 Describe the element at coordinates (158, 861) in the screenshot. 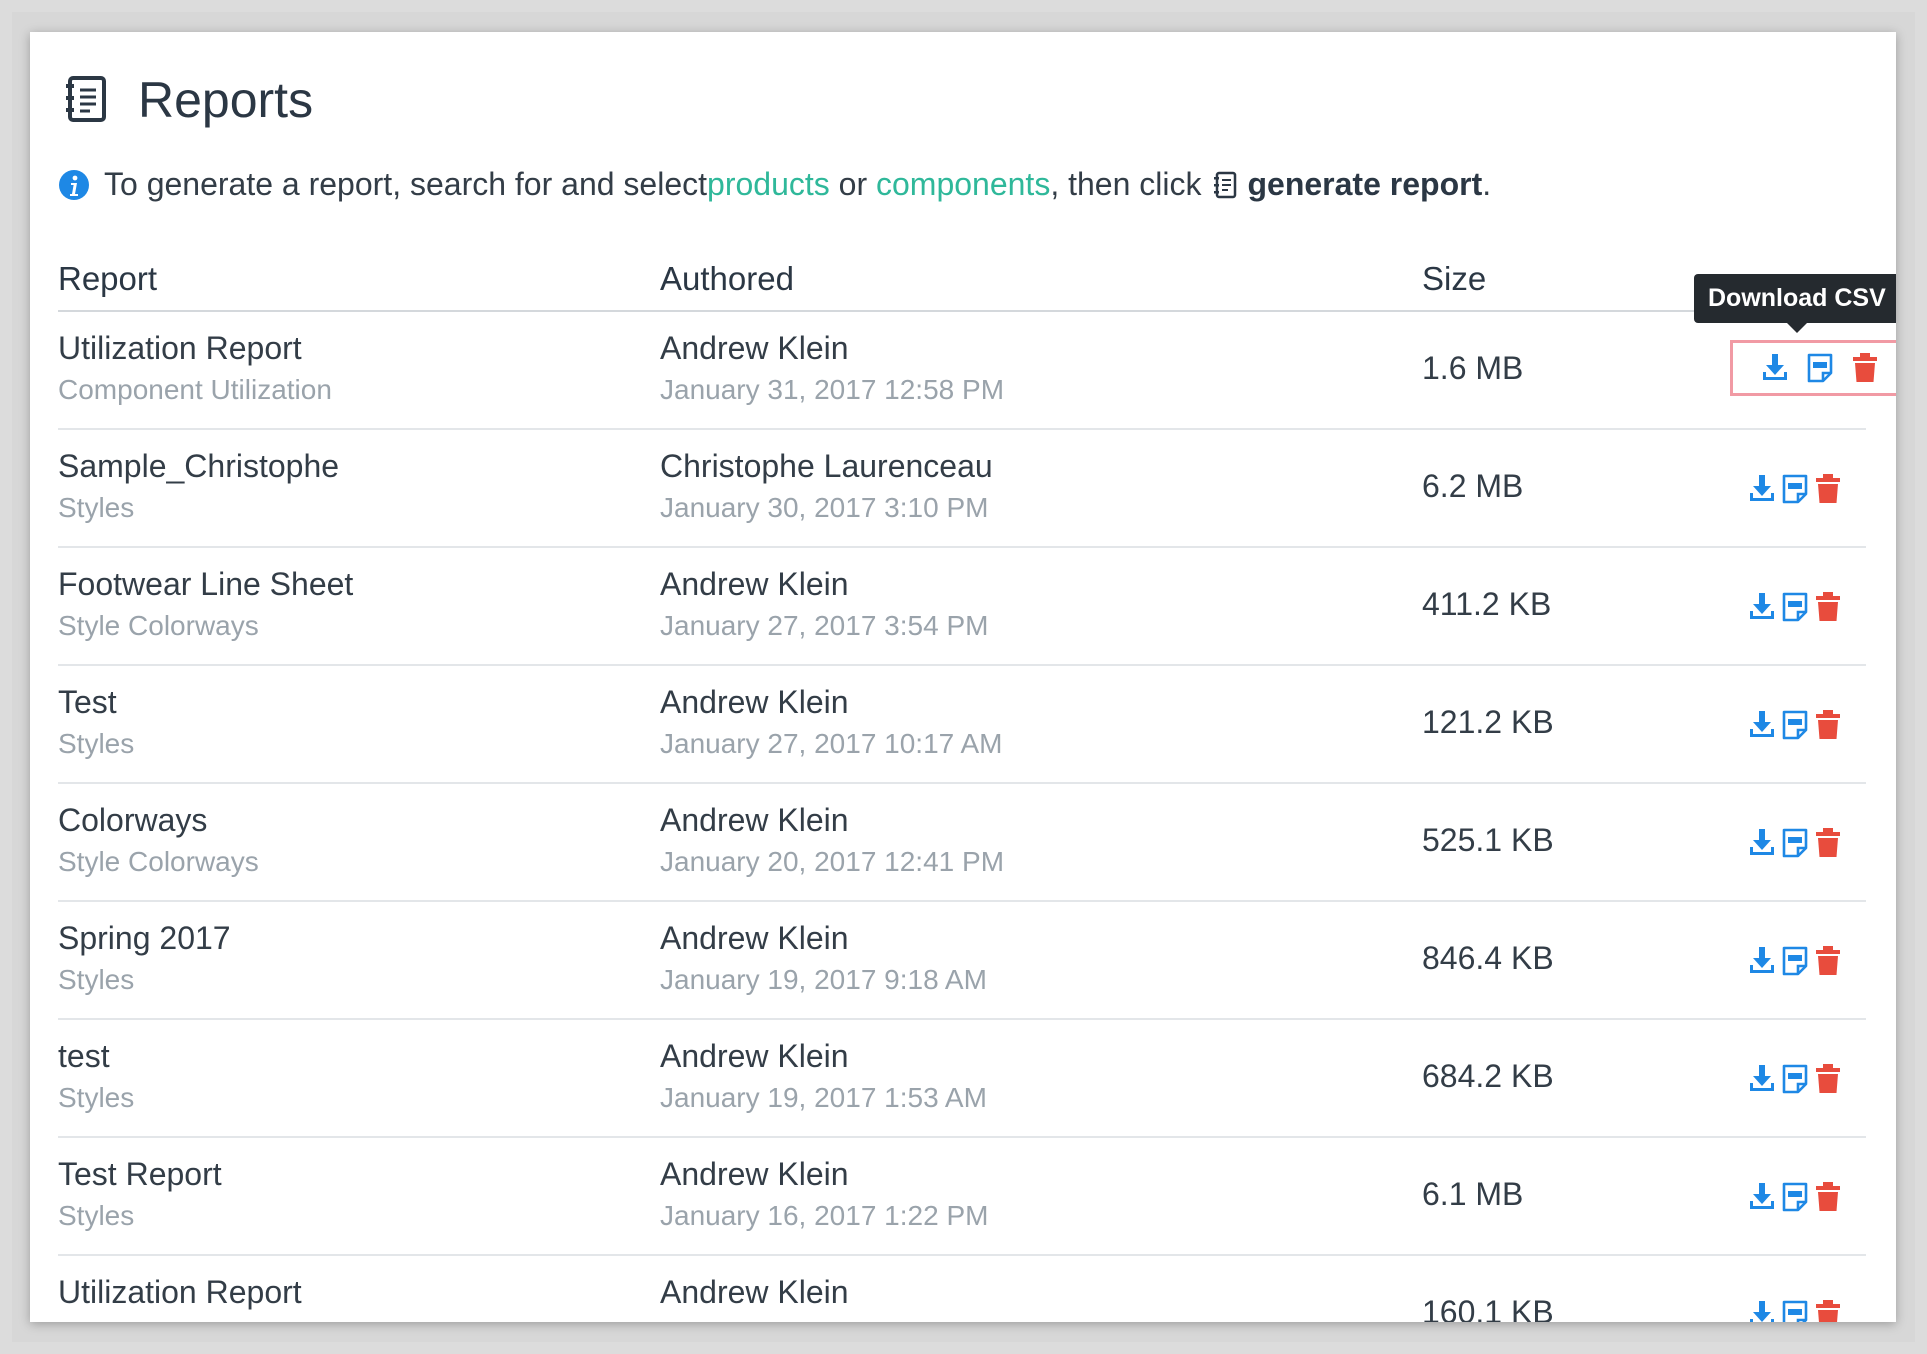

I see `report-type: Style Colorways` at that location.